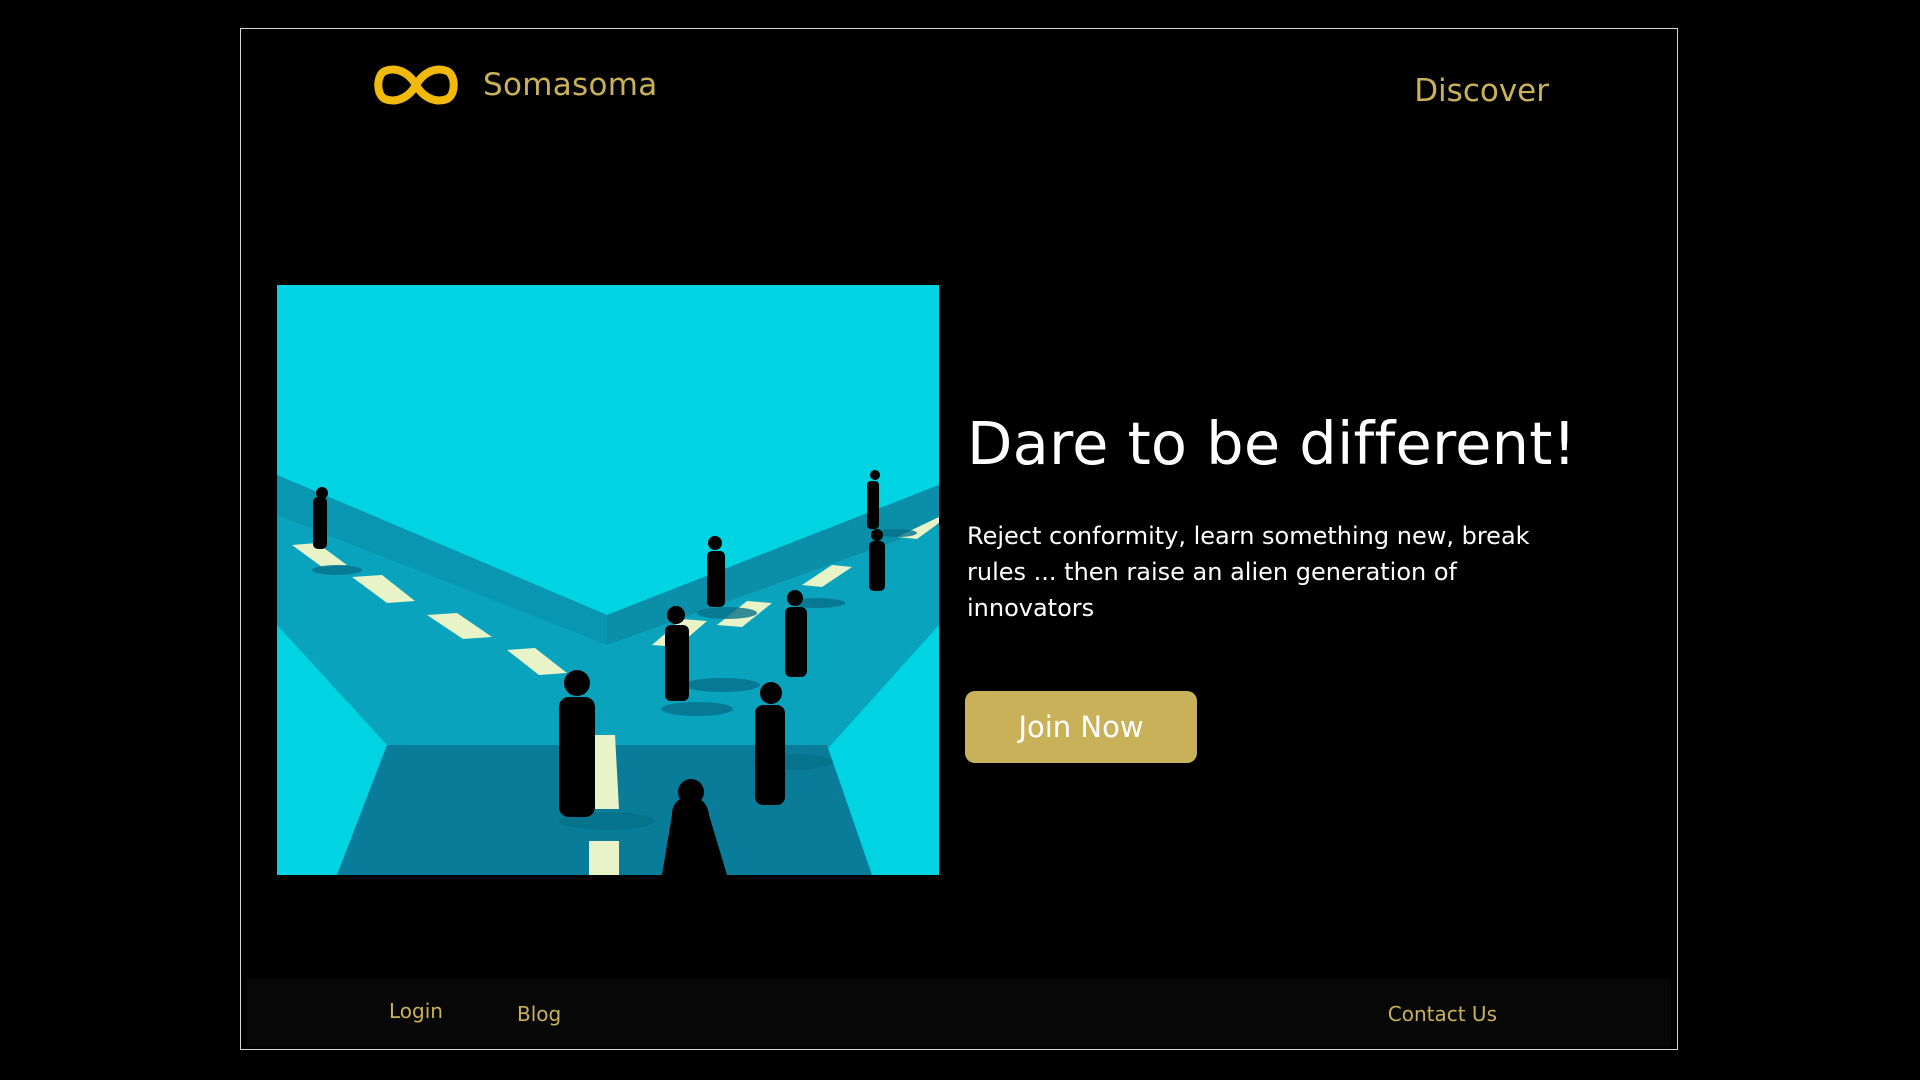 This screenshot has width=1920, height=1080. Describe the element at coordinates (416, 1011) in the screenshot. I see `footer-login-link: Login` at that location.